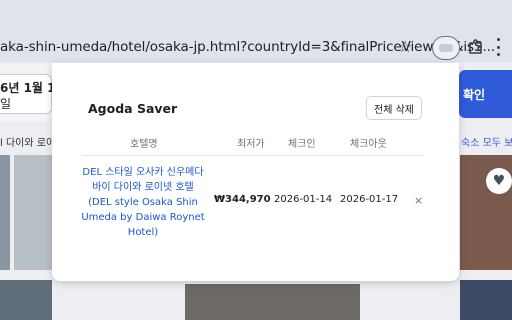  I want to click on checkin-date: 2026-01-14, so click(303, 199).